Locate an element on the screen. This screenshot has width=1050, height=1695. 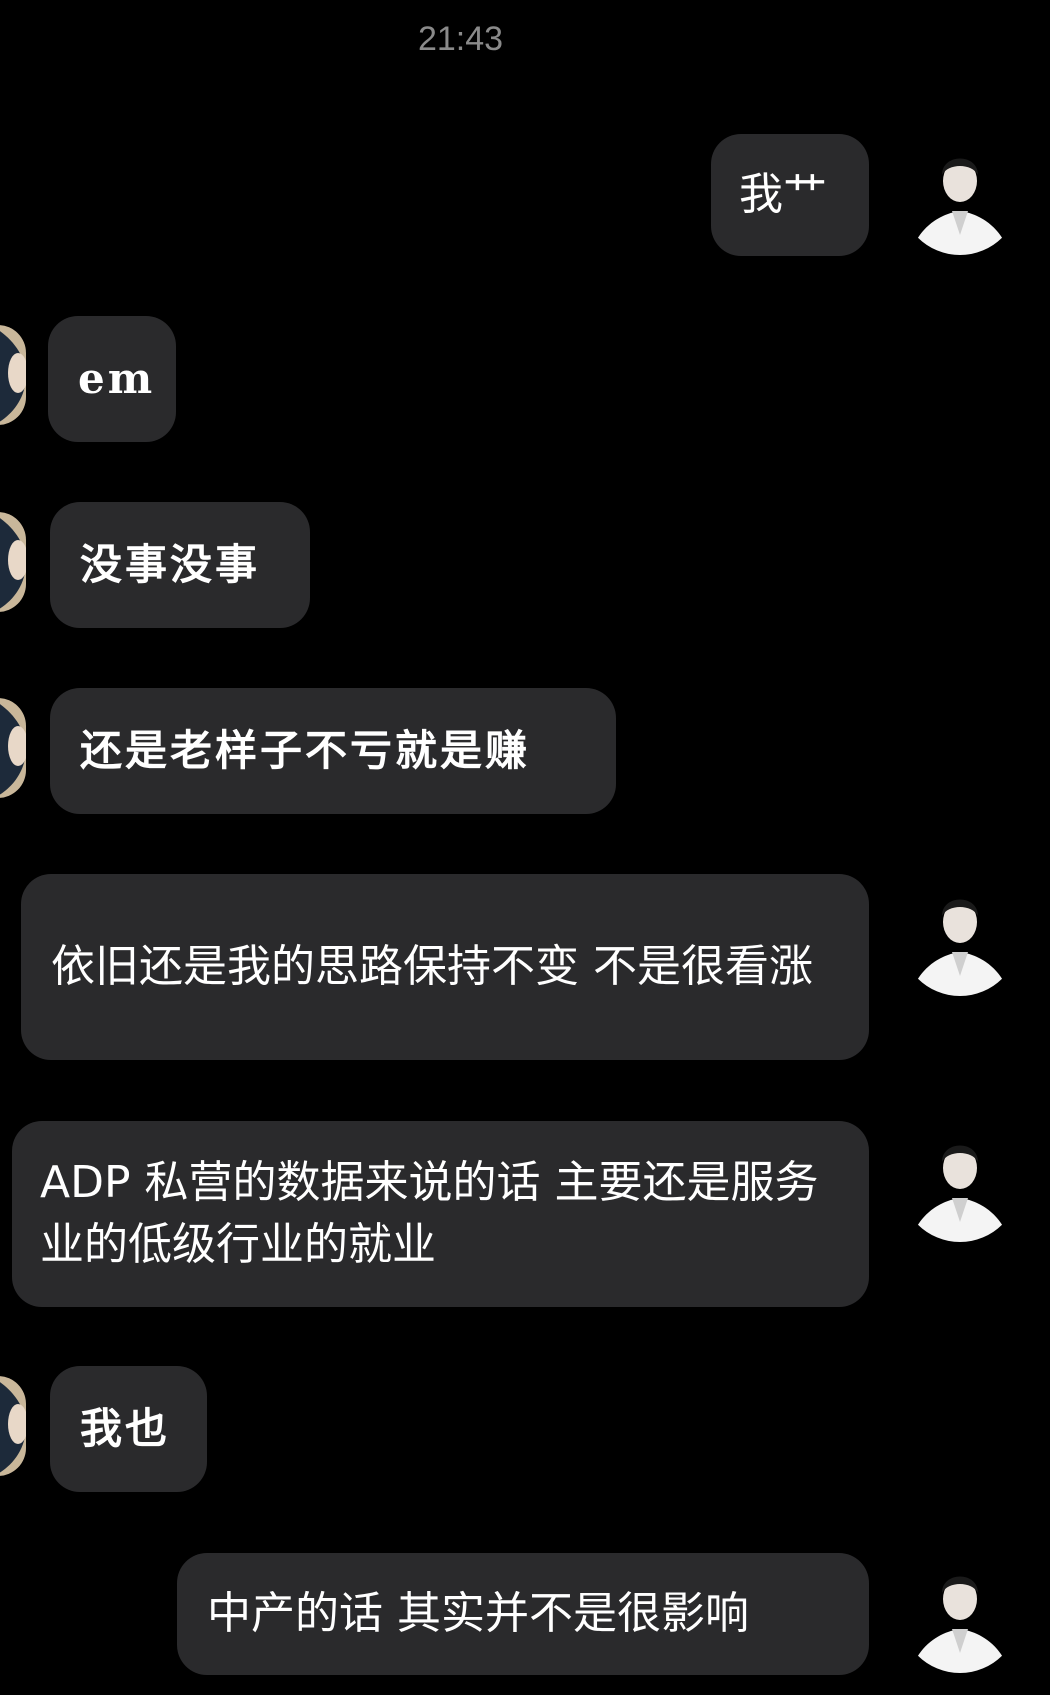
message-bubble-outgoing: 依旧还是我的思路保持不变 不是很看涨 is located at coordinates (445, 967).